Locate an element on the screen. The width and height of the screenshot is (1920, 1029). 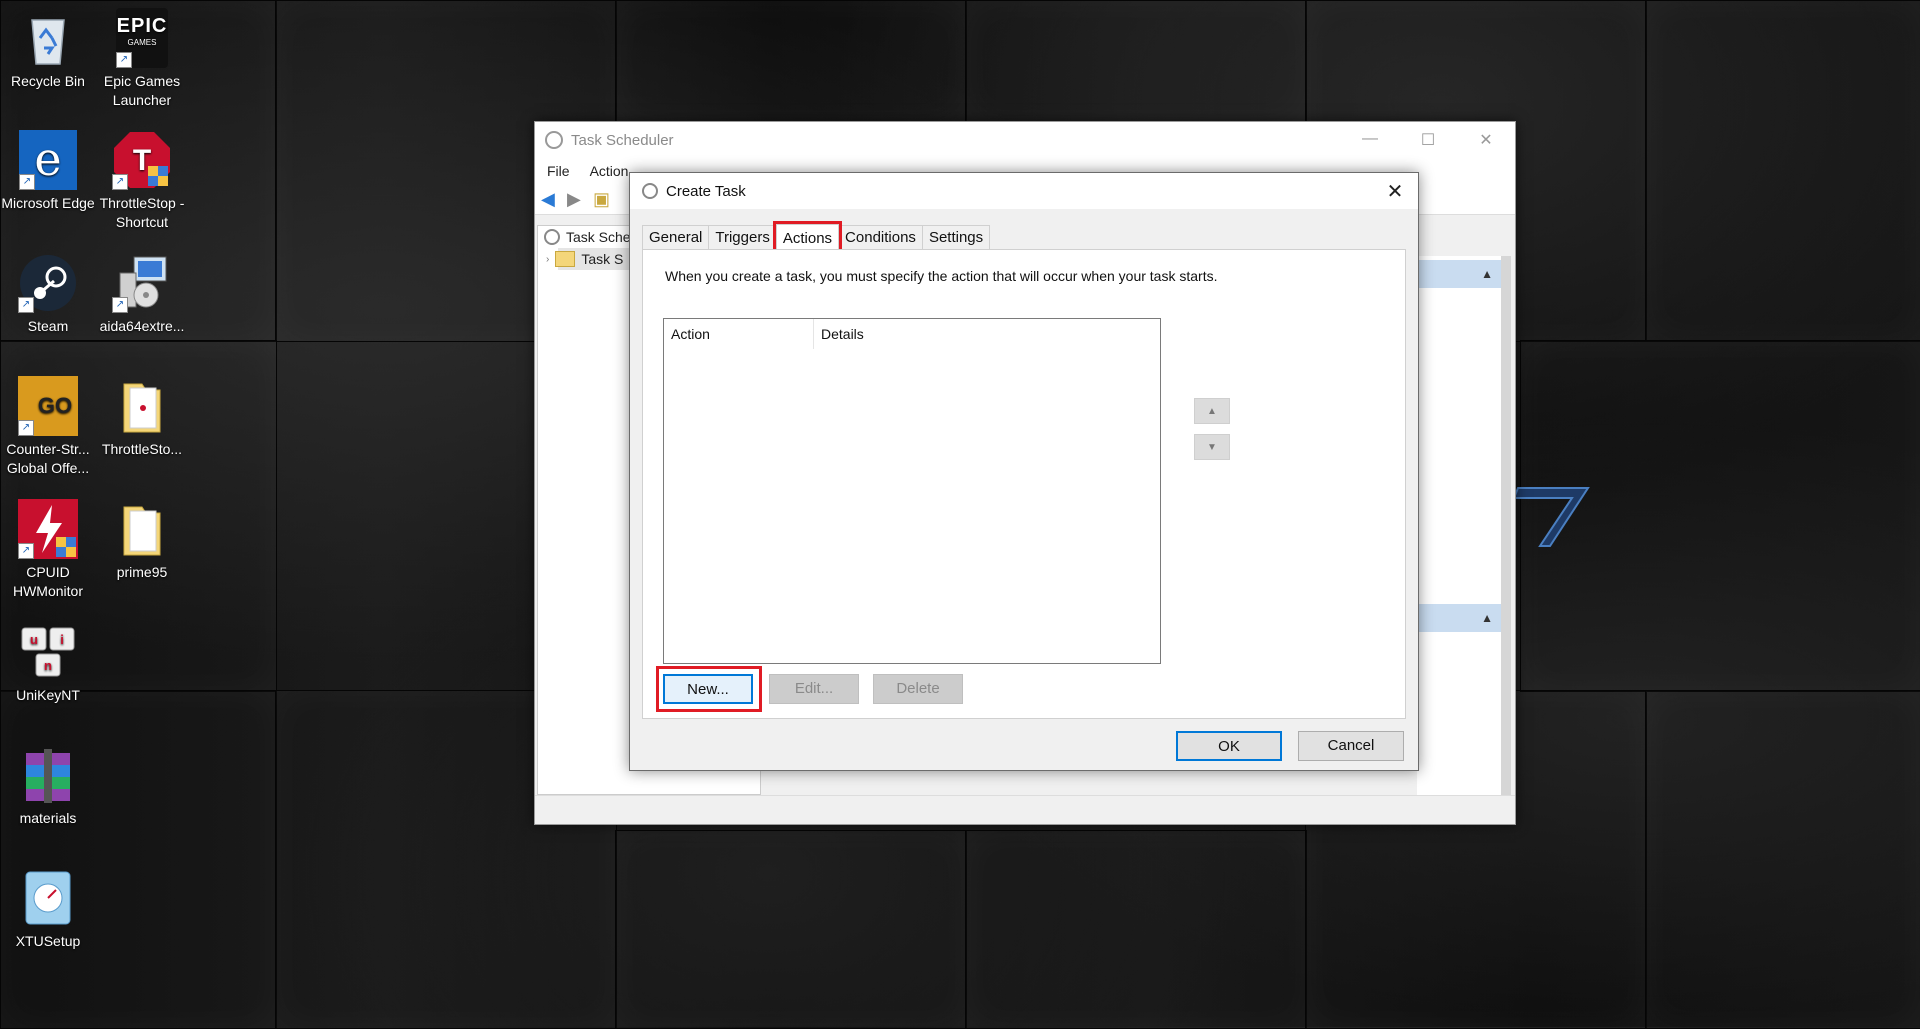
csgo-icon: GO ↗ is located at coordinates (48, 406).